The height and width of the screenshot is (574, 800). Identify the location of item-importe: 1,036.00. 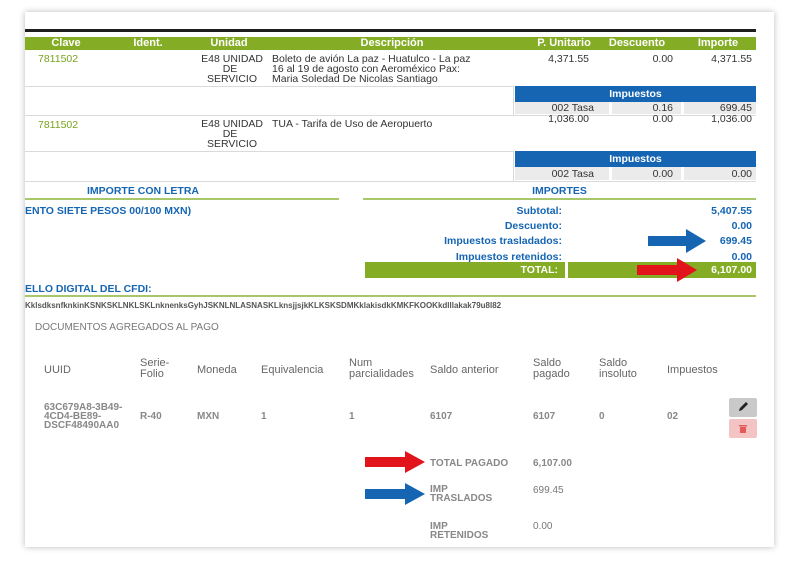
(731, 119).